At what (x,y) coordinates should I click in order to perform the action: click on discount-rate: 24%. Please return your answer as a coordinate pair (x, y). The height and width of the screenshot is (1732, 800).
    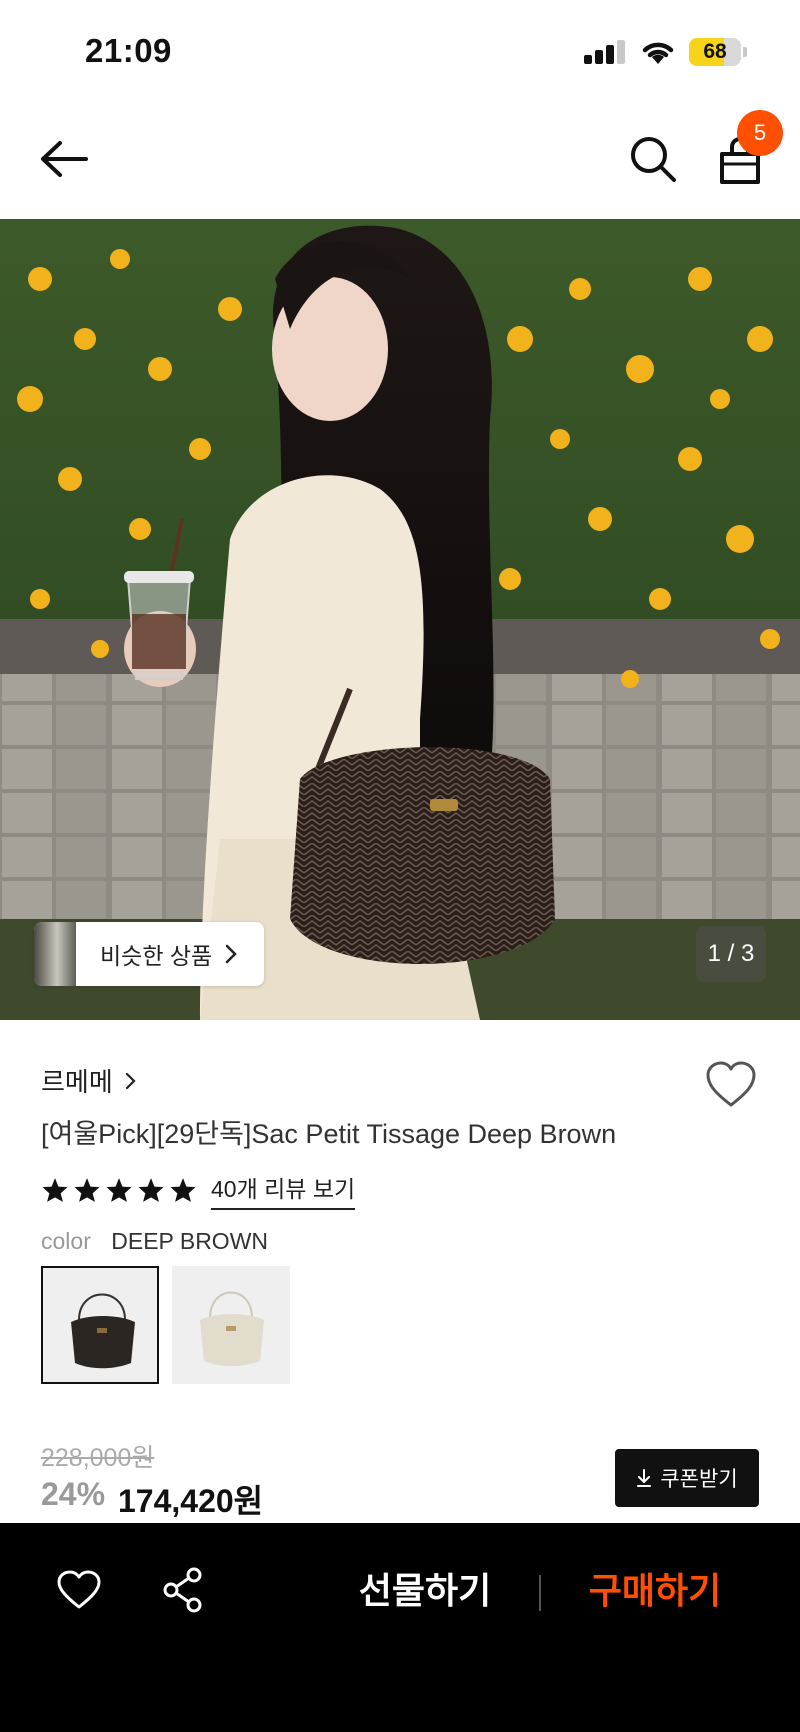
    Looking at the image, I should click on (73, 1494).